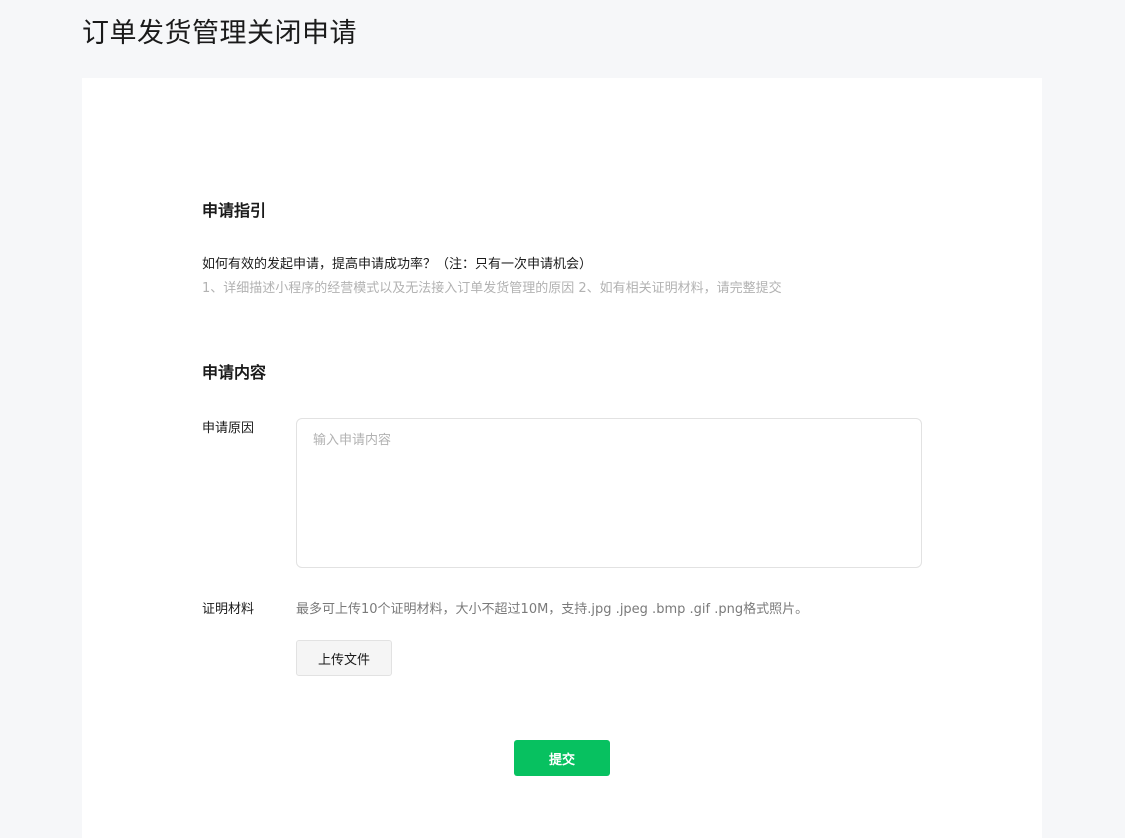 This screenshot has width=1125, height=838. What do you see at coordinates (234, 372) in the screenshot?
I see `content-section-title: 申请内容` at bounding box center [234, 372].